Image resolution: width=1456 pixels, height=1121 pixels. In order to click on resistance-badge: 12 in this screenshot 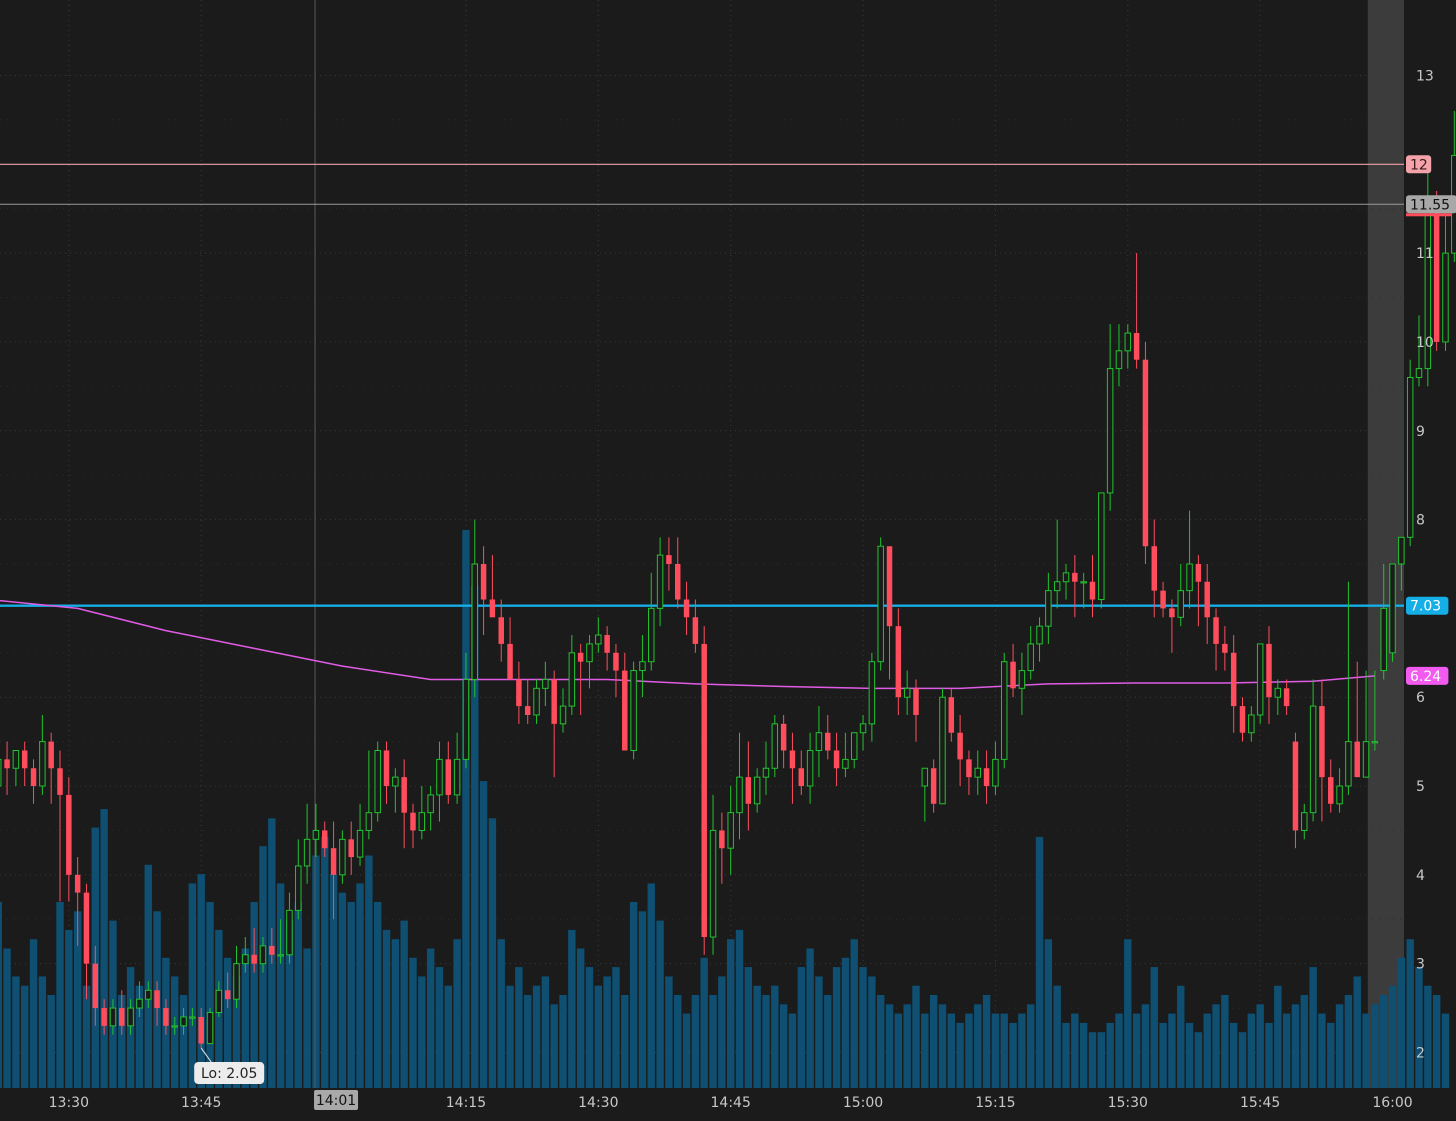, I will do `click(1419, 164)`.